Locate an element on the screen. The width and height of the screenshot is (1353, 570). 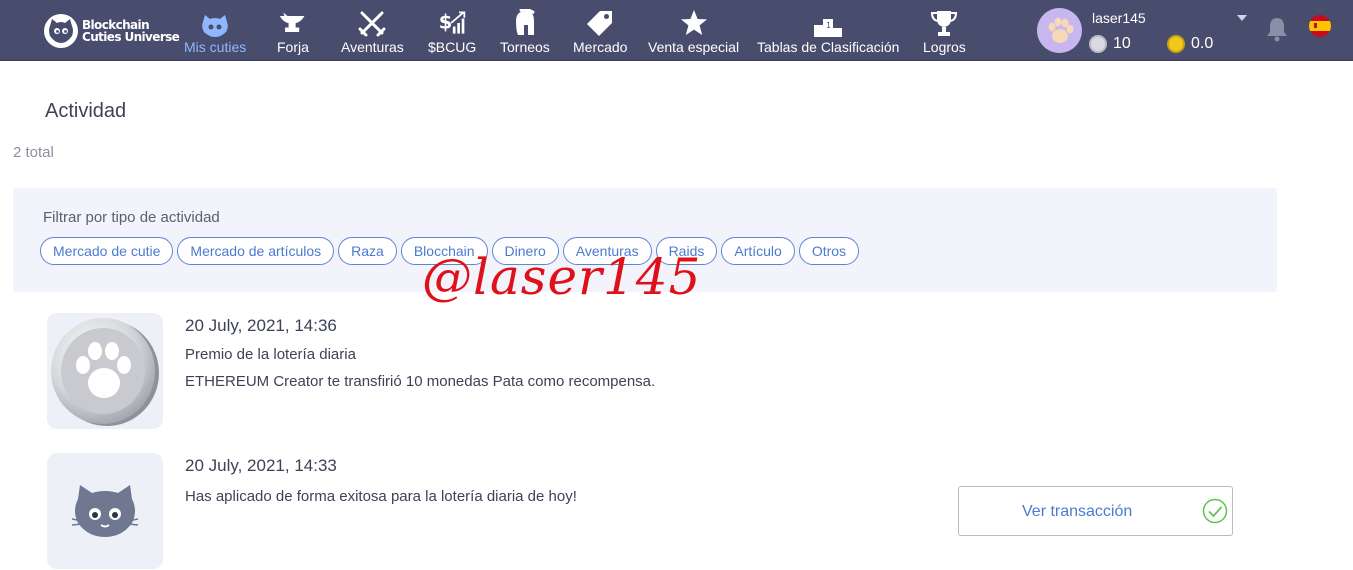
nav-item-torneos: Torneos is located at coordinates (525, 33).